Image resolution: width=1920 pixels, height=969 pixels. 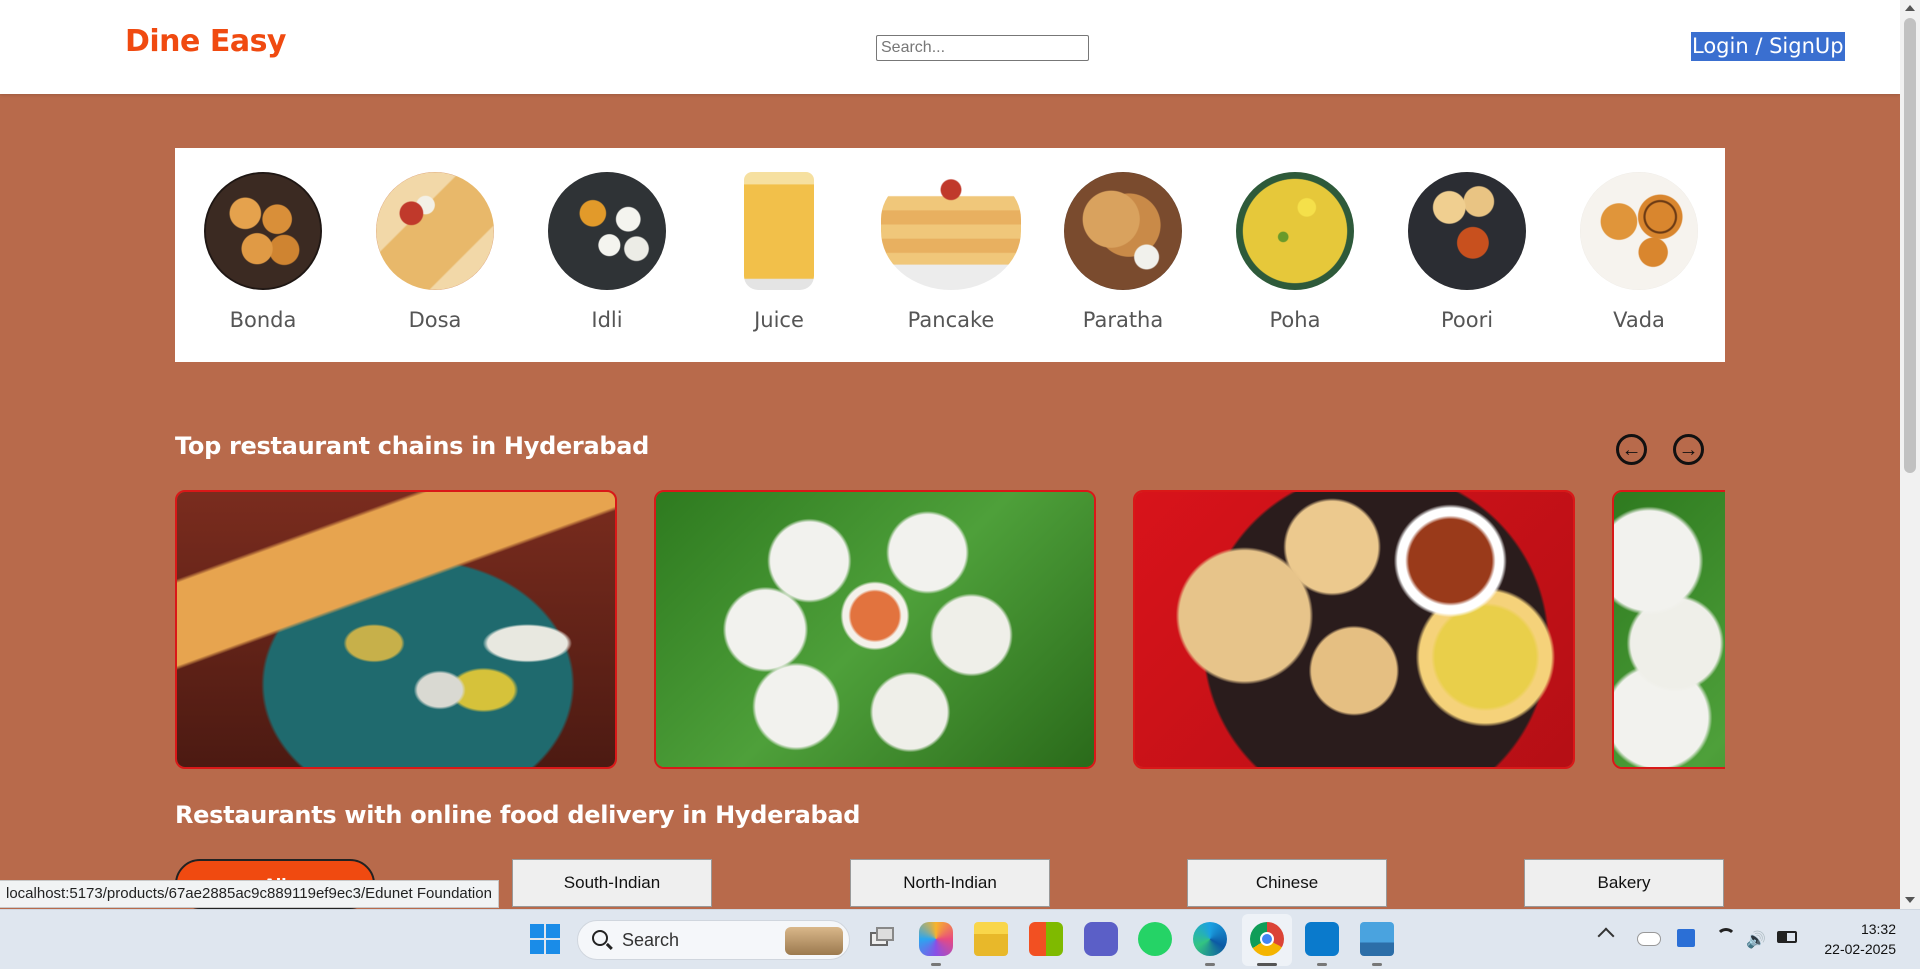 What do you see at coordinates (651, 940) in the screenshot?
I see `taskbar-search-label: Search` at bounding box center [651, 940].